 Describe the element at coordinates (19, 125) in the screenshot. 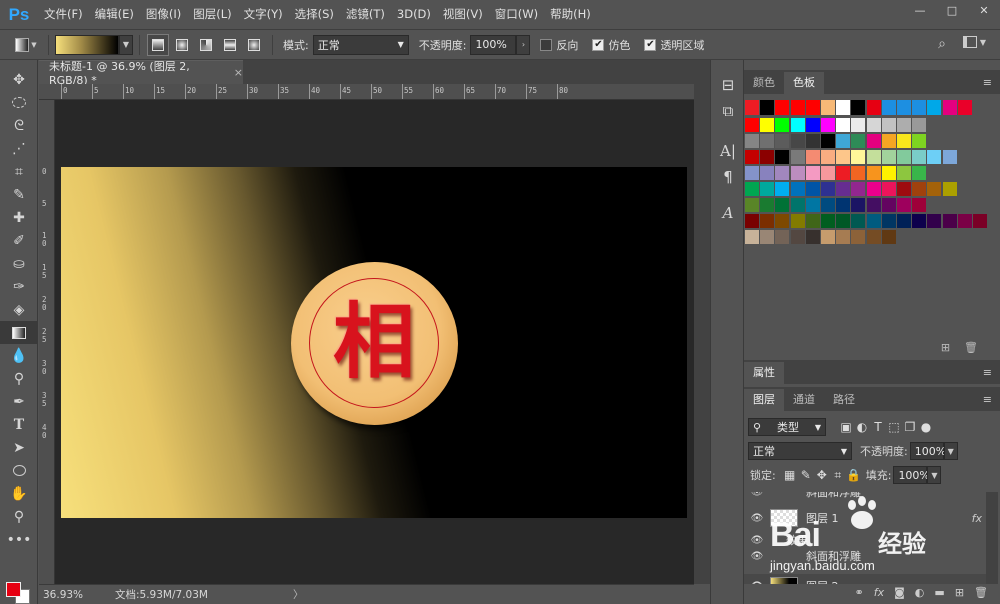

I see `lasso-tool: ᘓ` at that location.